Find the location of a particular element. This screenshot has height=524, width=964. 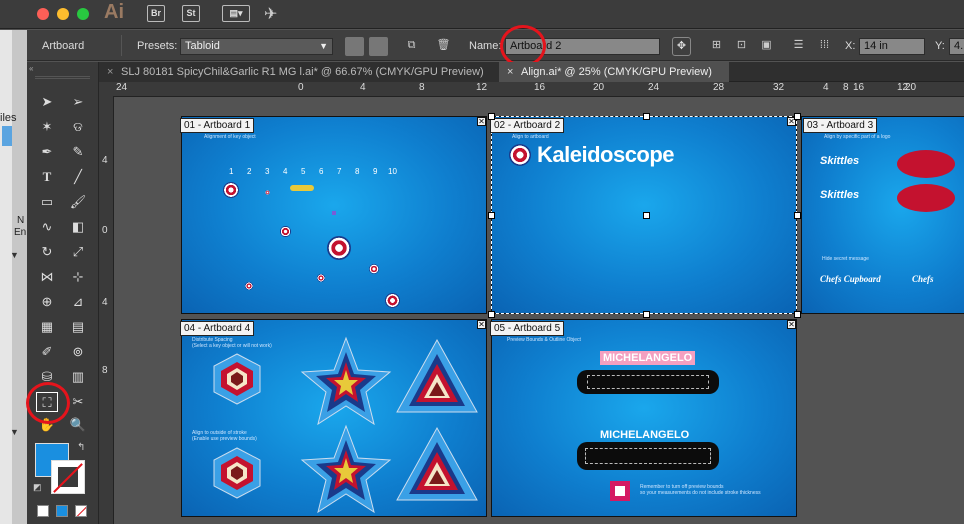

default-colors-icon: ◩ is located at coordinates (37, 487).